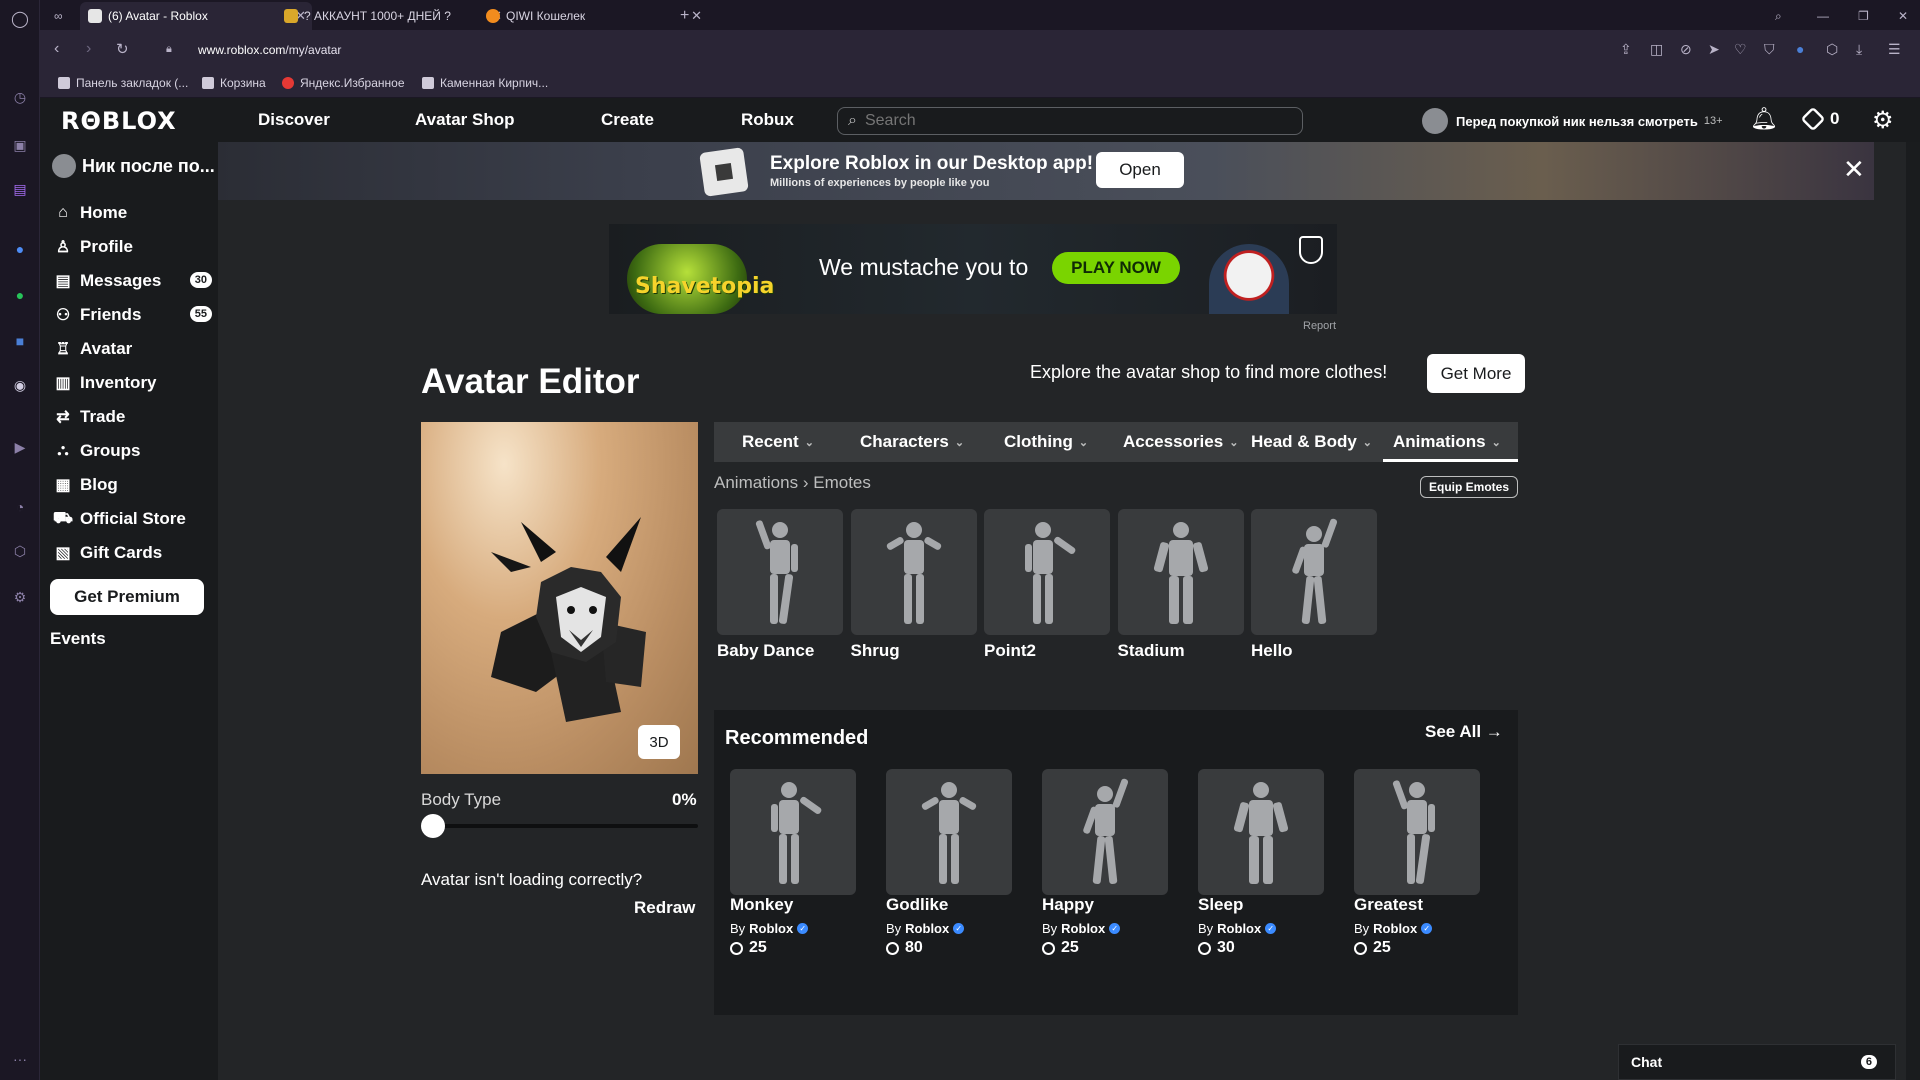  What do you see at coordinates (122, 49) in the screenshot?
I see `reload-icon: ↻` at bounding box center [122, 49].